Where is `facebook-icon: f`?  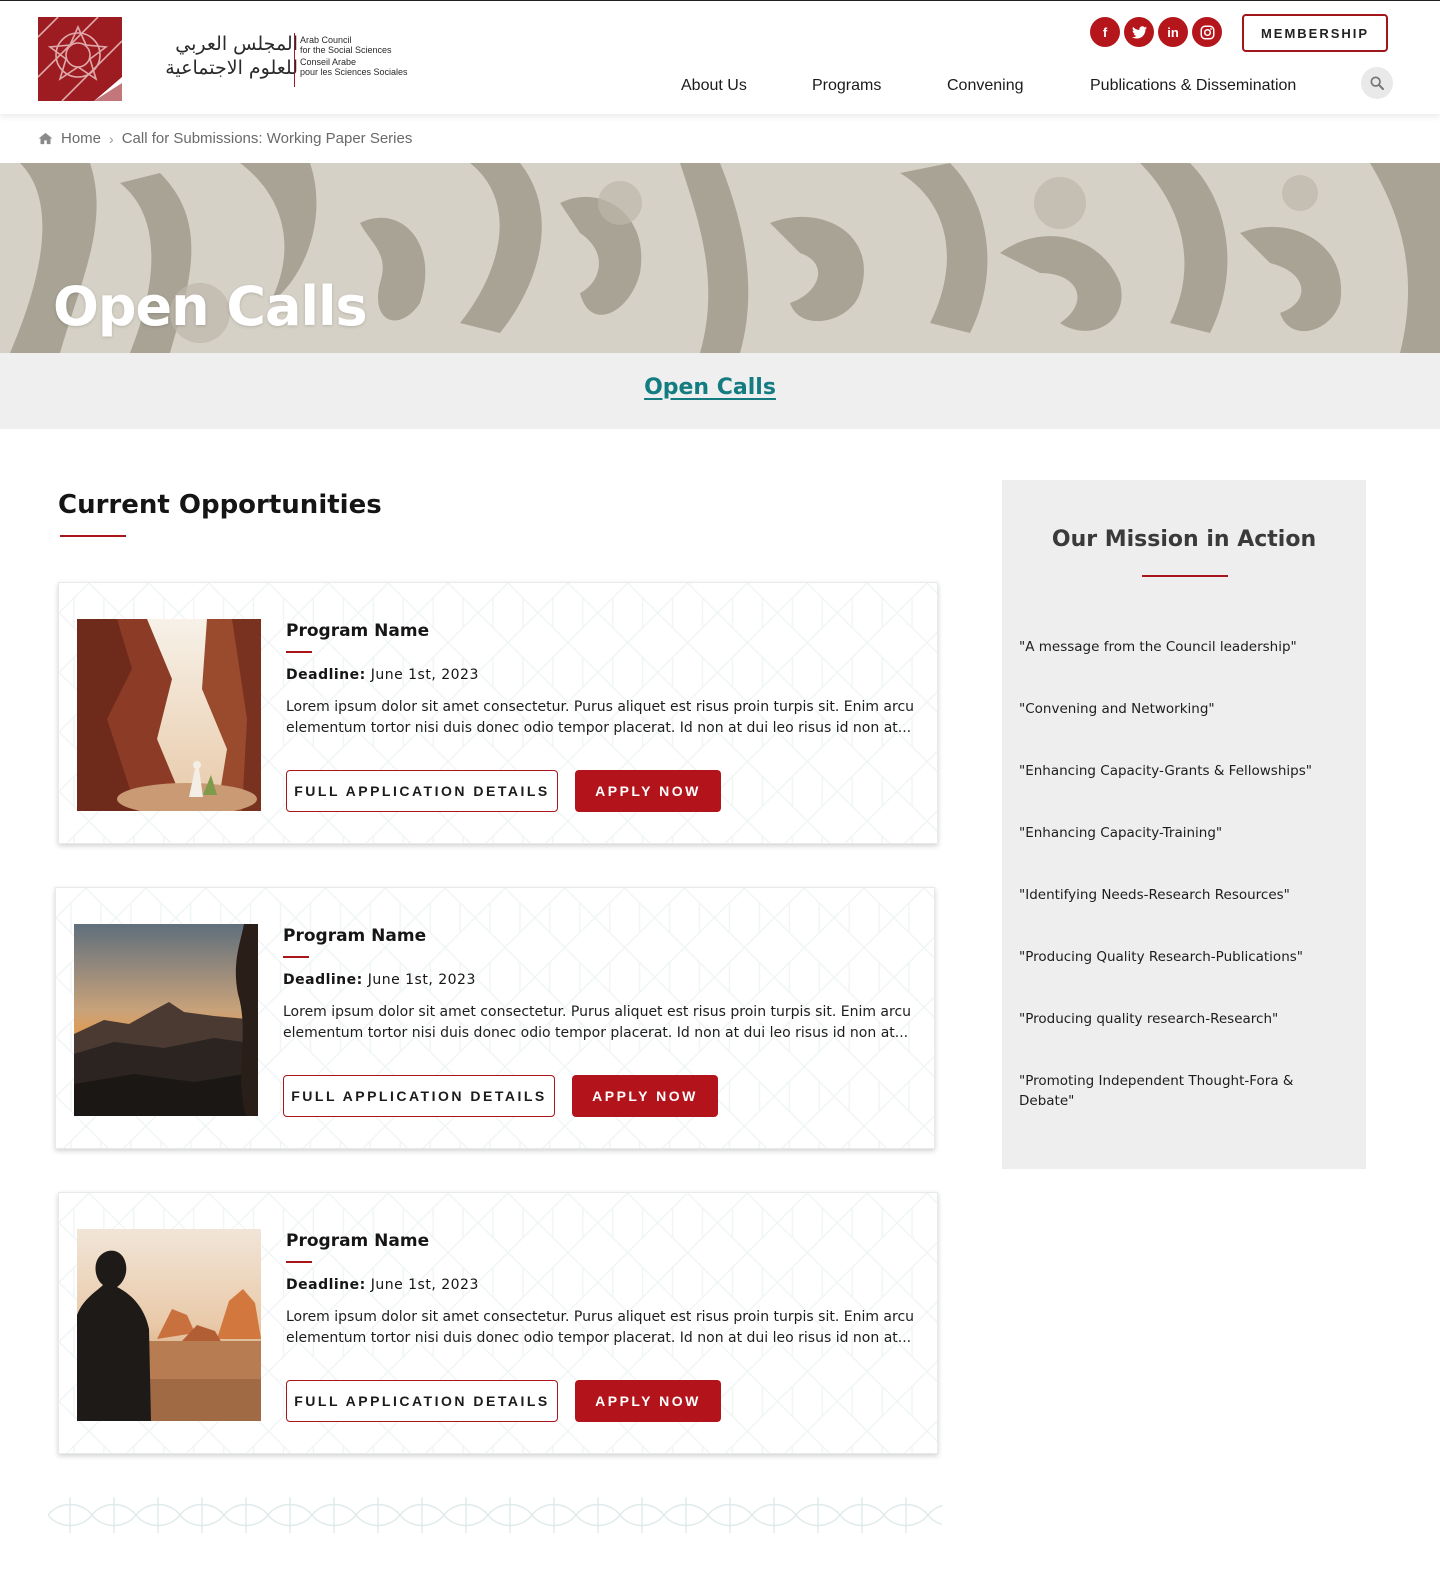
facebook-icon: f is located at coordinates (1105, 32).